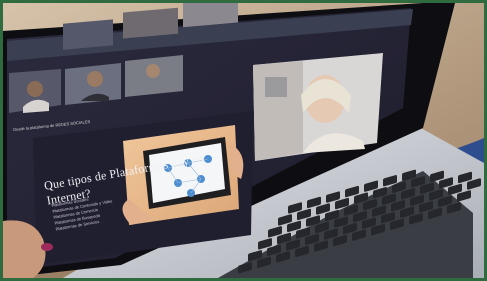 The image size is (487, 281). Describe the element at coordinates (318, 107) in the screenshot. I see `speaker-video` at that location.